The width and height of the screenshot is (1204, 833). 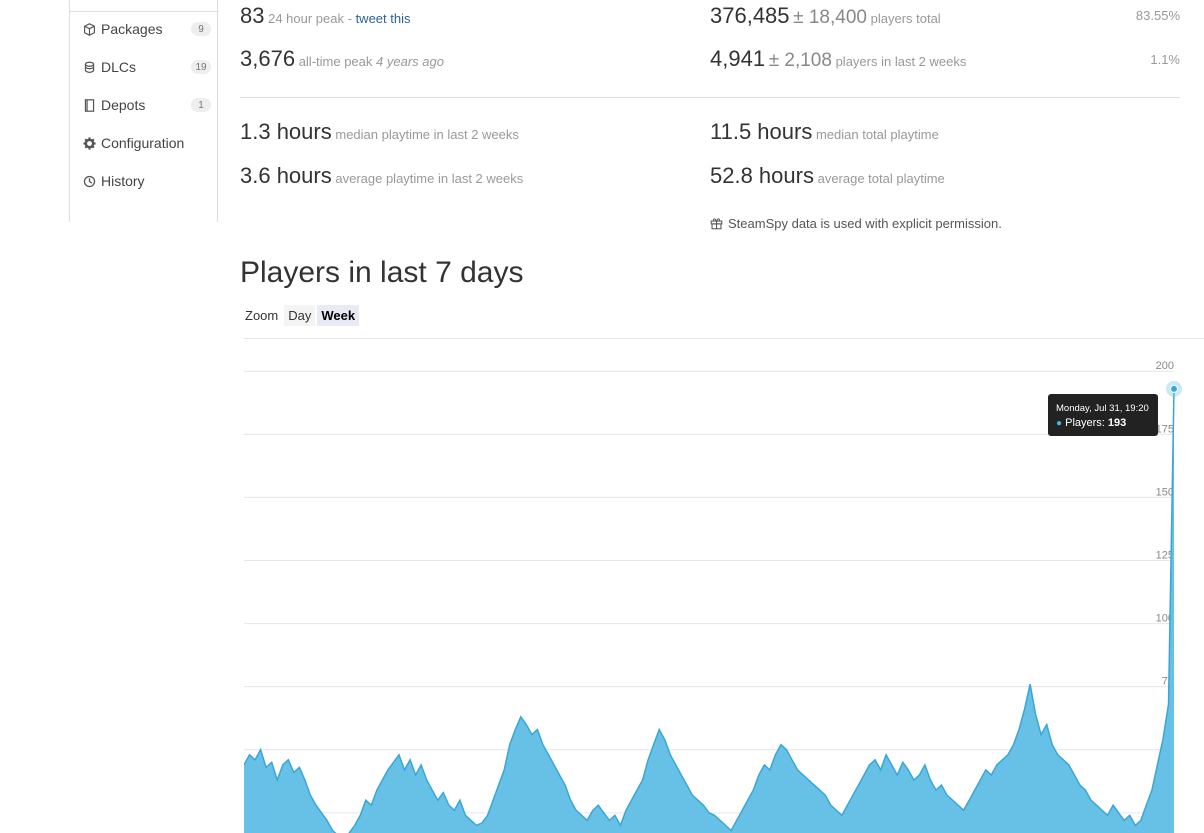 I want to click on peak-24h-stat: 83 24 hour peak - tweet this, so click(x=325, y=16).